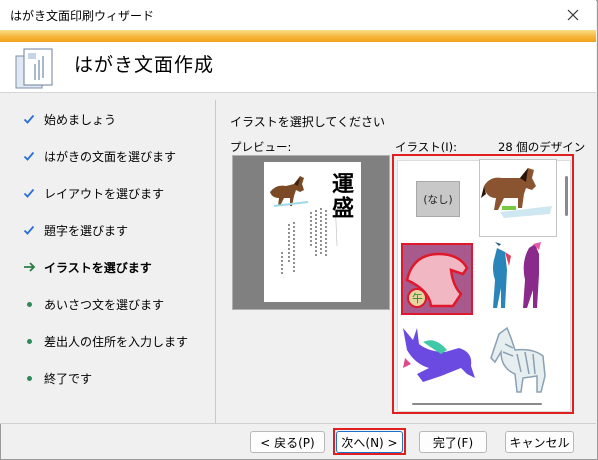  I want to click on arrow-right-icon, so click(29, 267).